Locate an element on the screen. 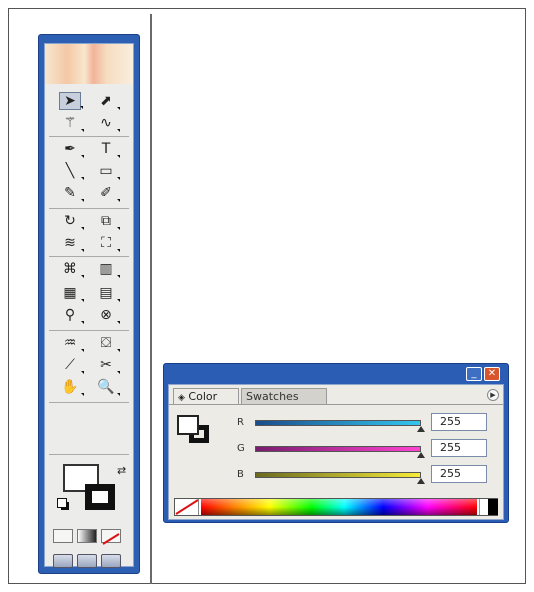 The height and width of the screenshot is (592, 534). color-spectrum-bar is located at coordinates (336, 507).